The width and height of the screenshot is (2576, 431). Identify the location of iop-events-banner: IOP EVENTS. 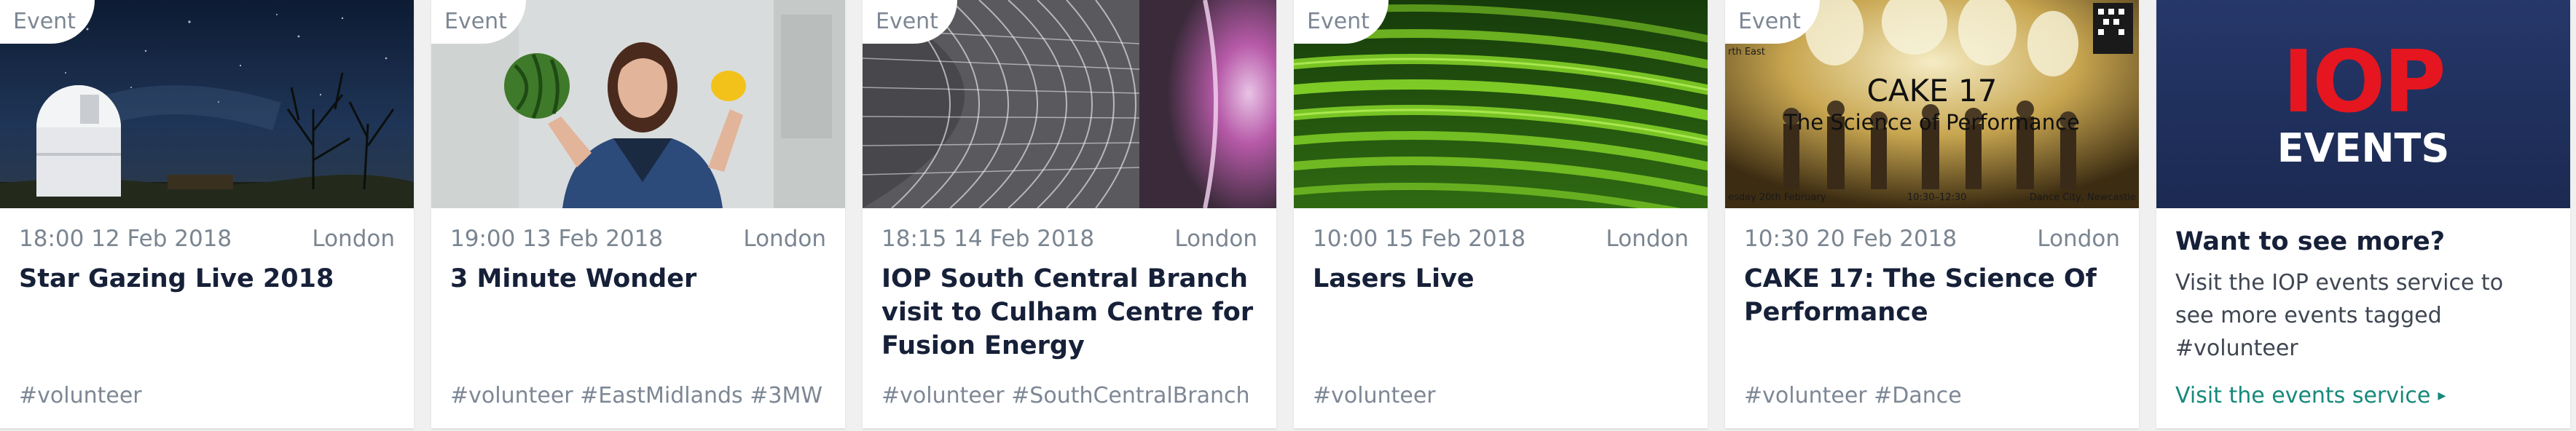
(2363, 104).